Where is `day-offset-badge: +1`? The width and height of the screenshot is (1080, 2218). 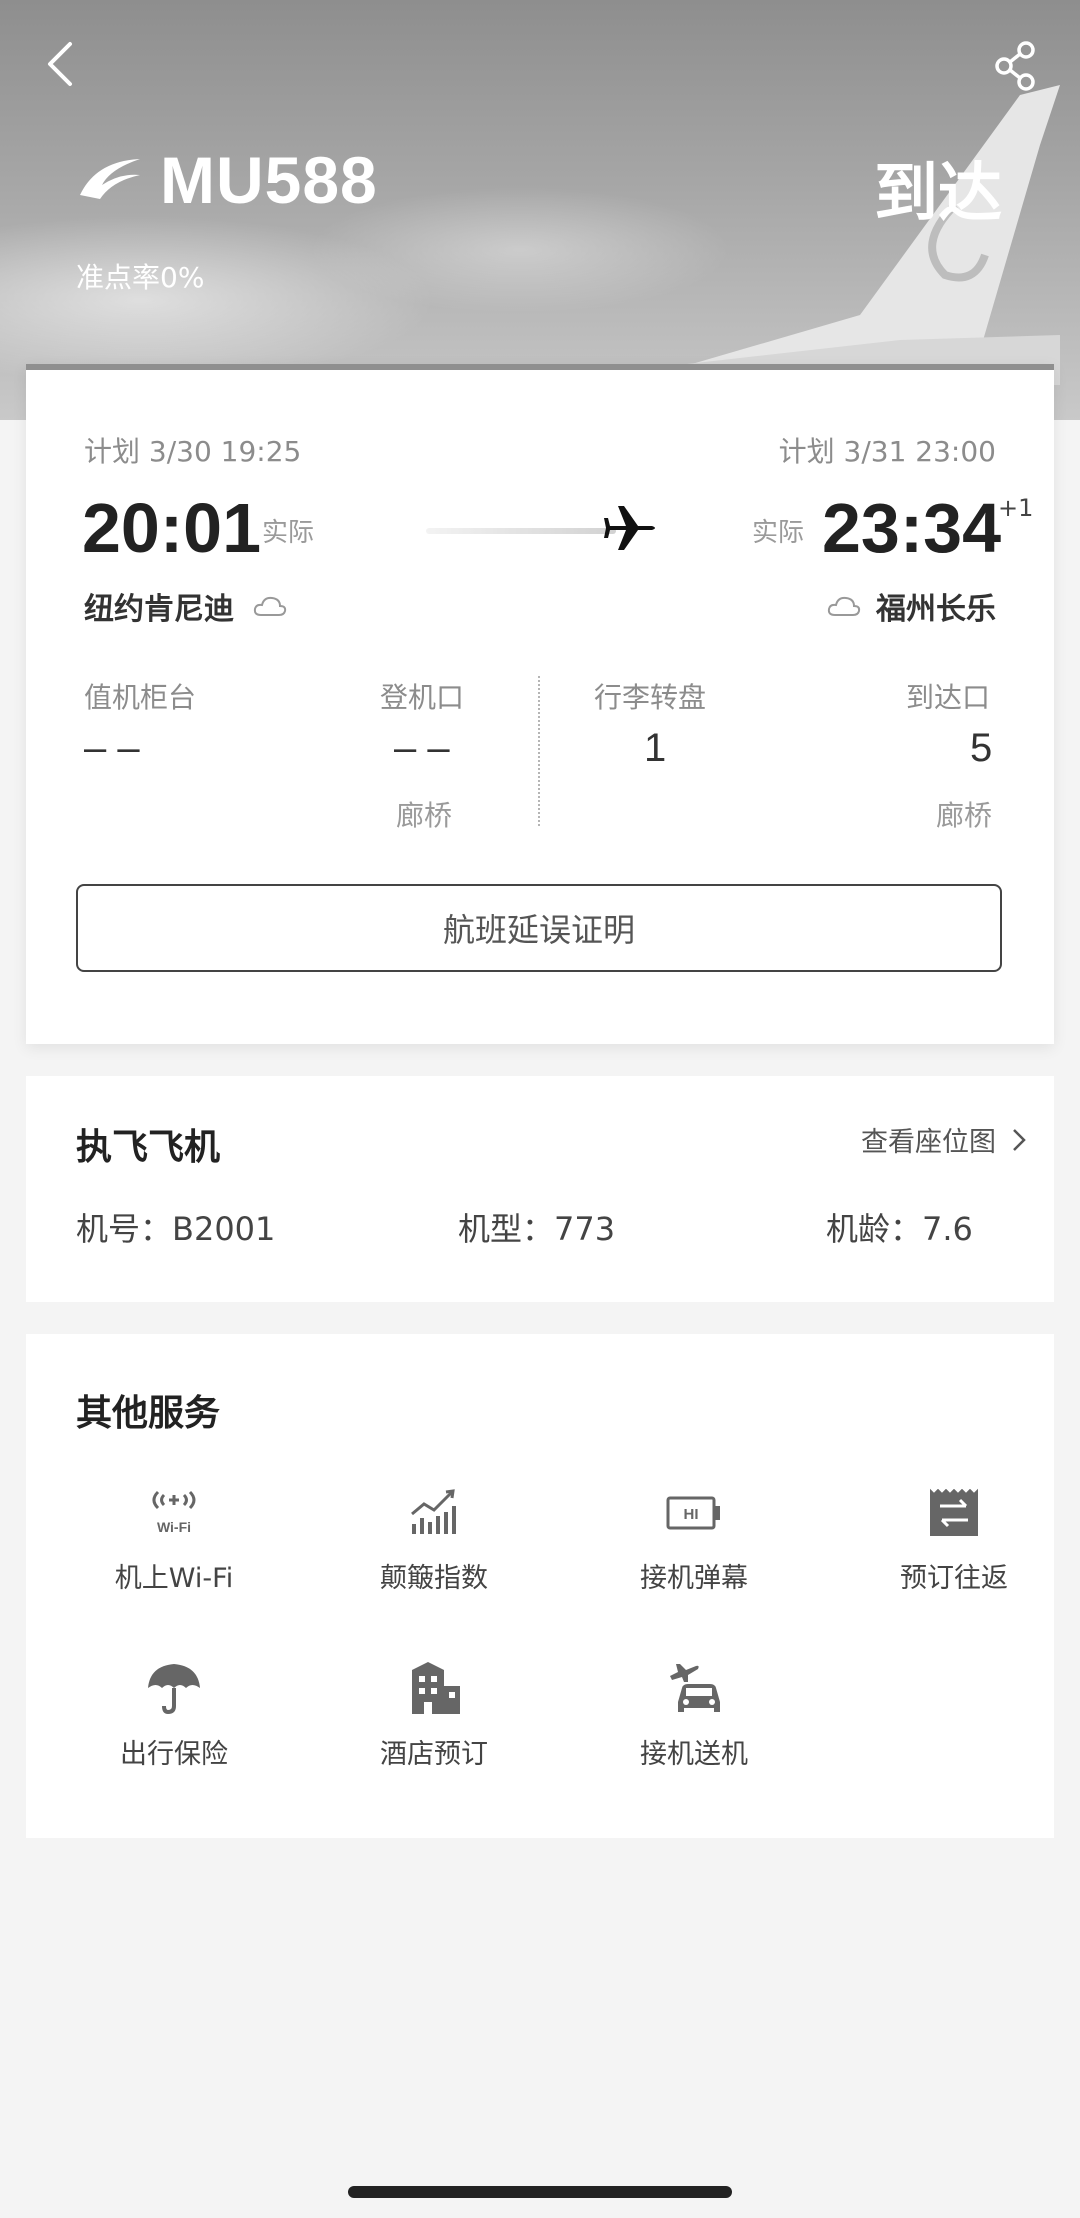 day-offset-badge: +1 is located at coordinates (1016, 508).